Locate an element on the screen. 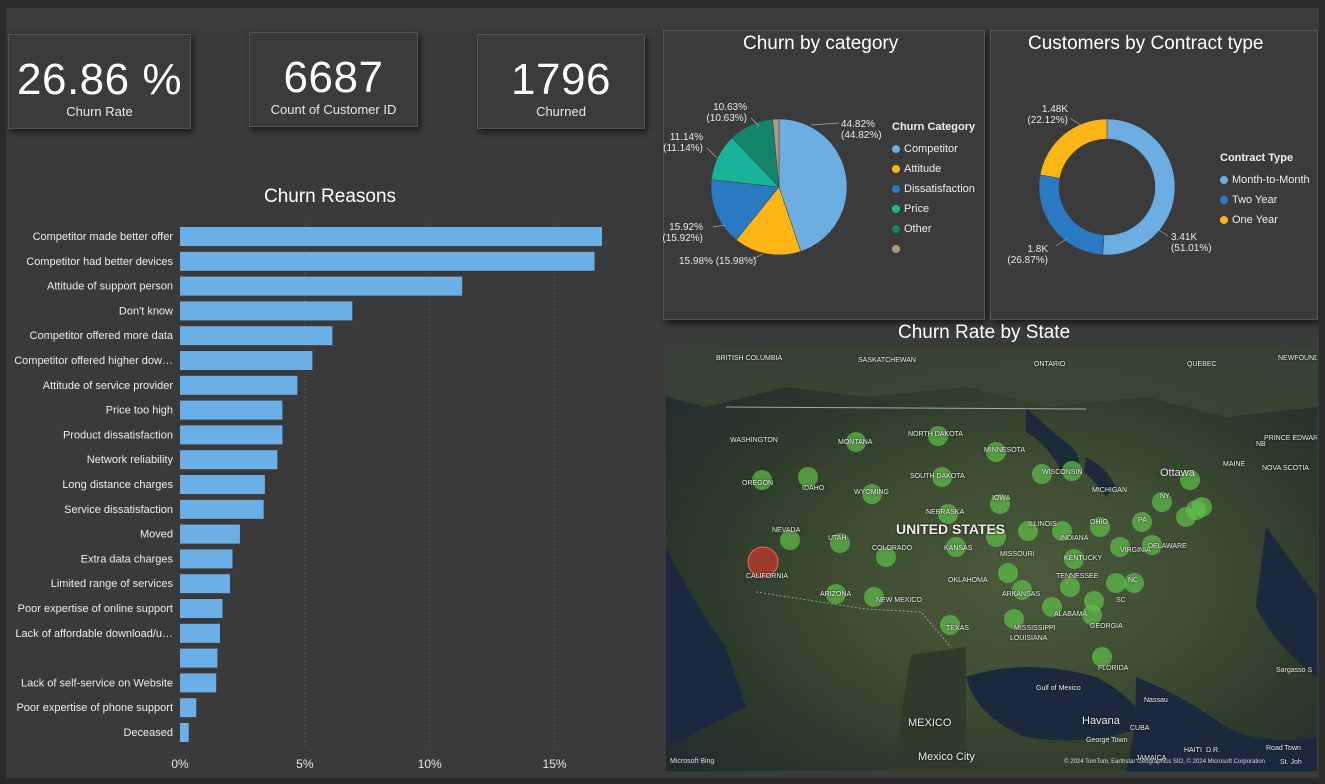  map-place-label: NEBRASKA is located at coordinates (945, 512).